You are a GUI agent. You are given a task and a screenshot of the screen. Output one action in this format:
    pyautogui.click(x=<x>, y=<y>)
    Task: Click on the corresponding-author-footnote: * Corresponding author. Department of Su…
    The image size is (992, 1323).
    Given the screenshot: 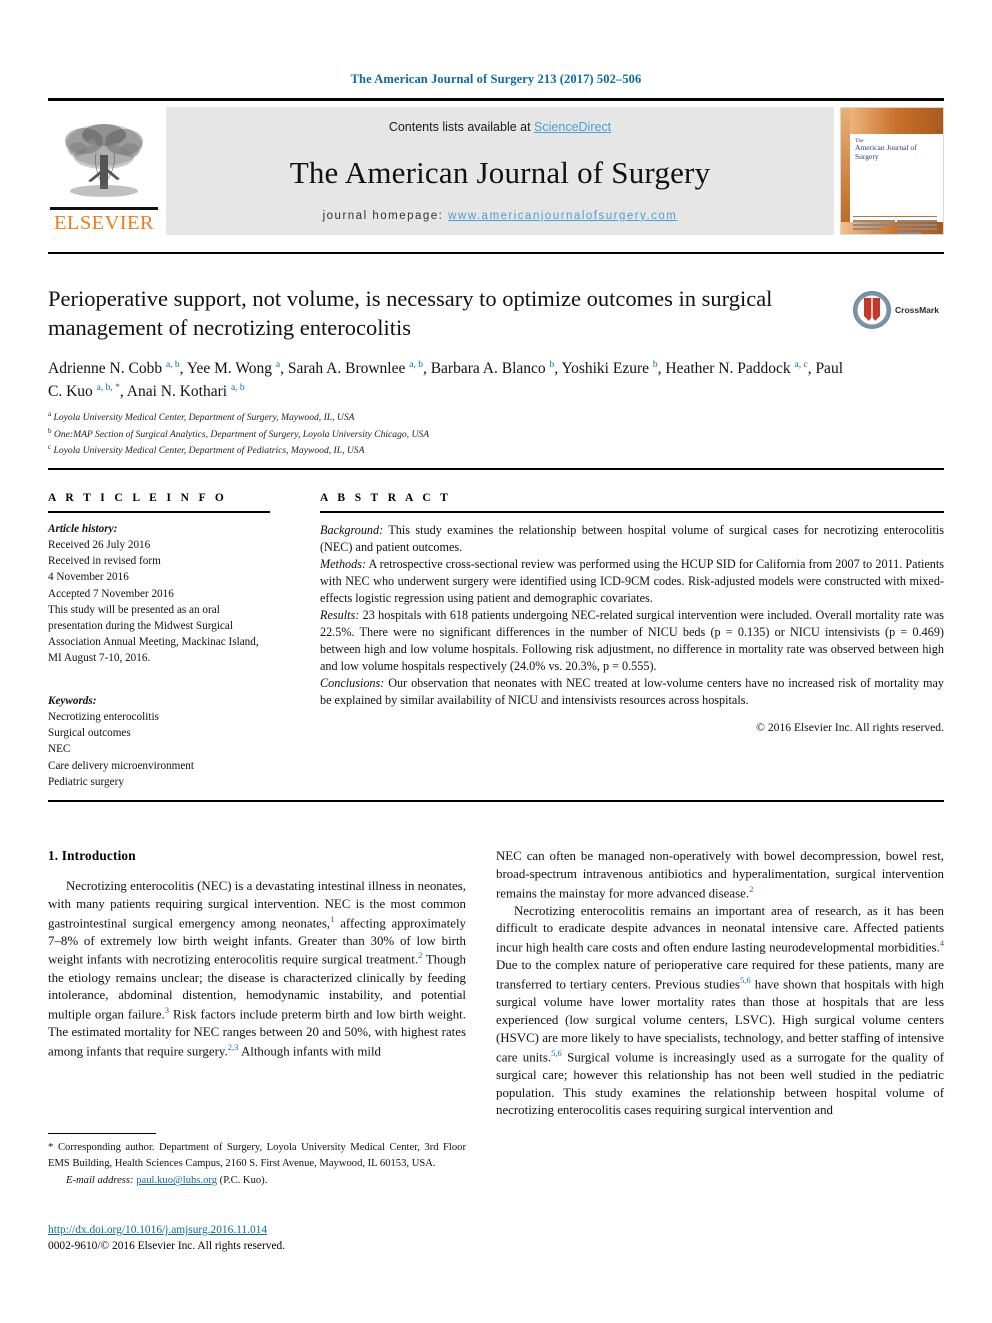 What is the action you would take?
    pyautogui.click(x=257, y=1164)
    